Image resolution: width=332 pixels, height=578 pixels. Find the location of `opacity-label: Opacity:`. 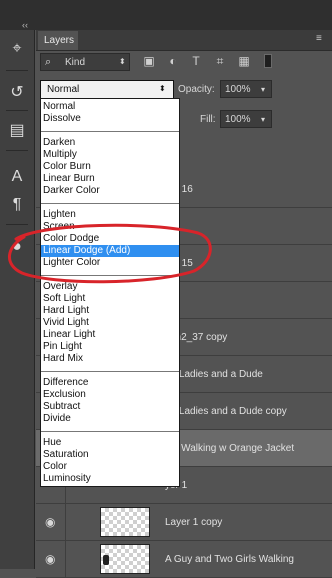

opacity-label: Opacity: is located at coordinates (196, 89).